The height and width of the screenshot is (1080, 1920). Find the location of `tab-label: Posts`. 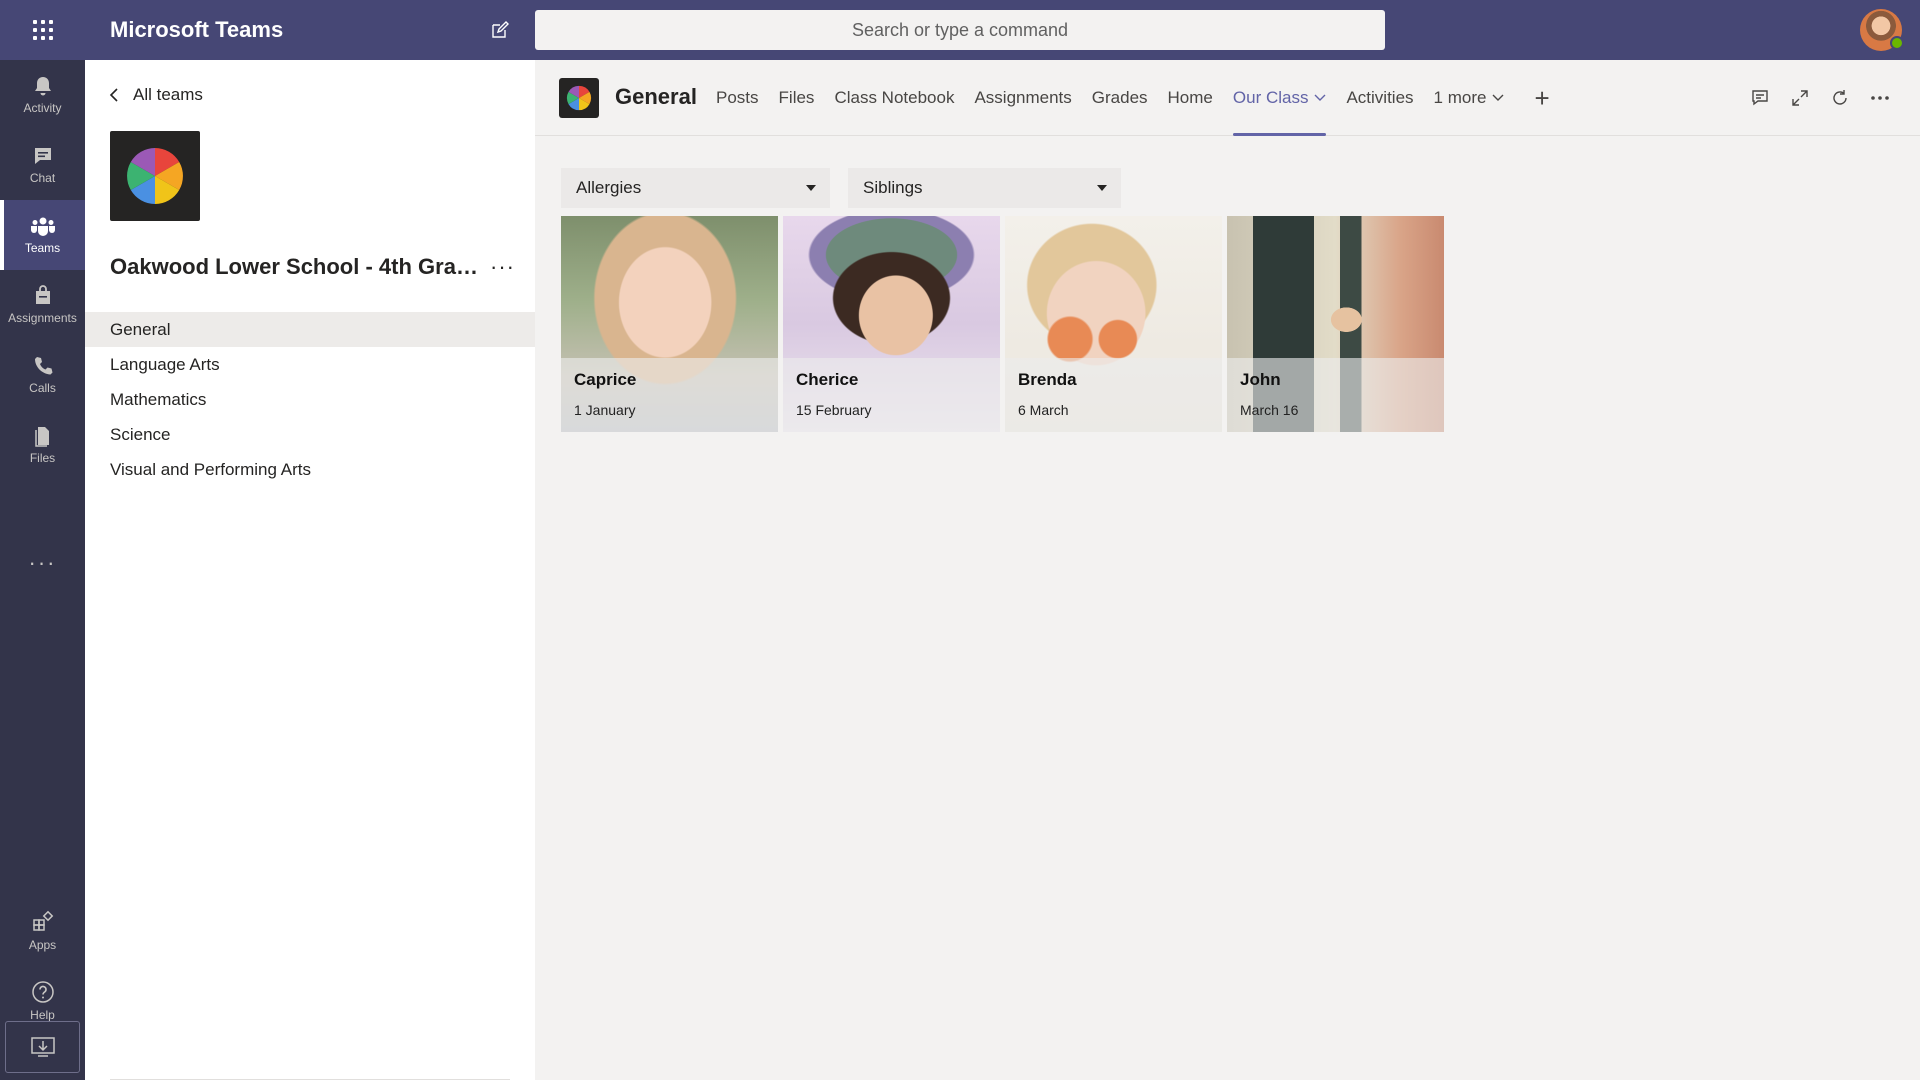

tab-label: Posts is located at coordinates (737, 97).